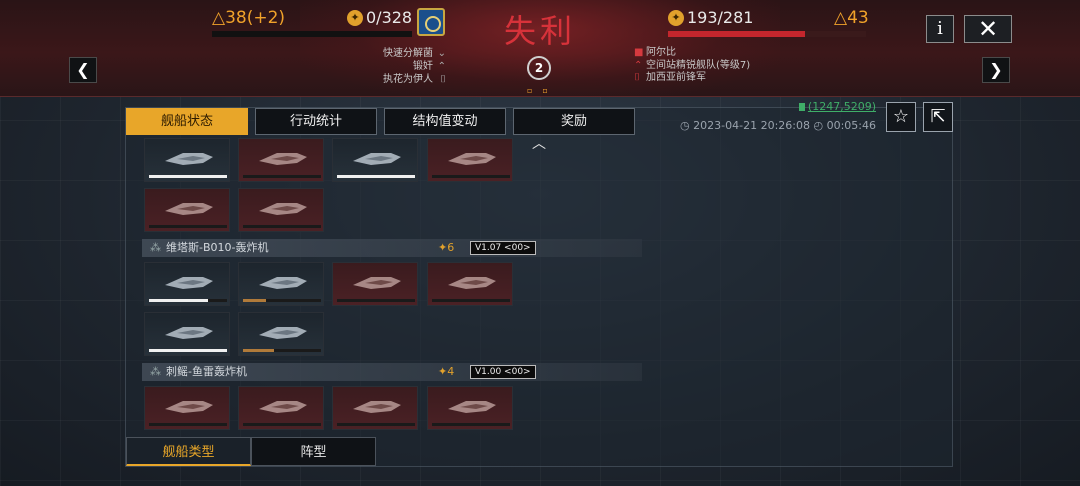  I want to click on right-coin-value: 193/281, so click(720, 17).